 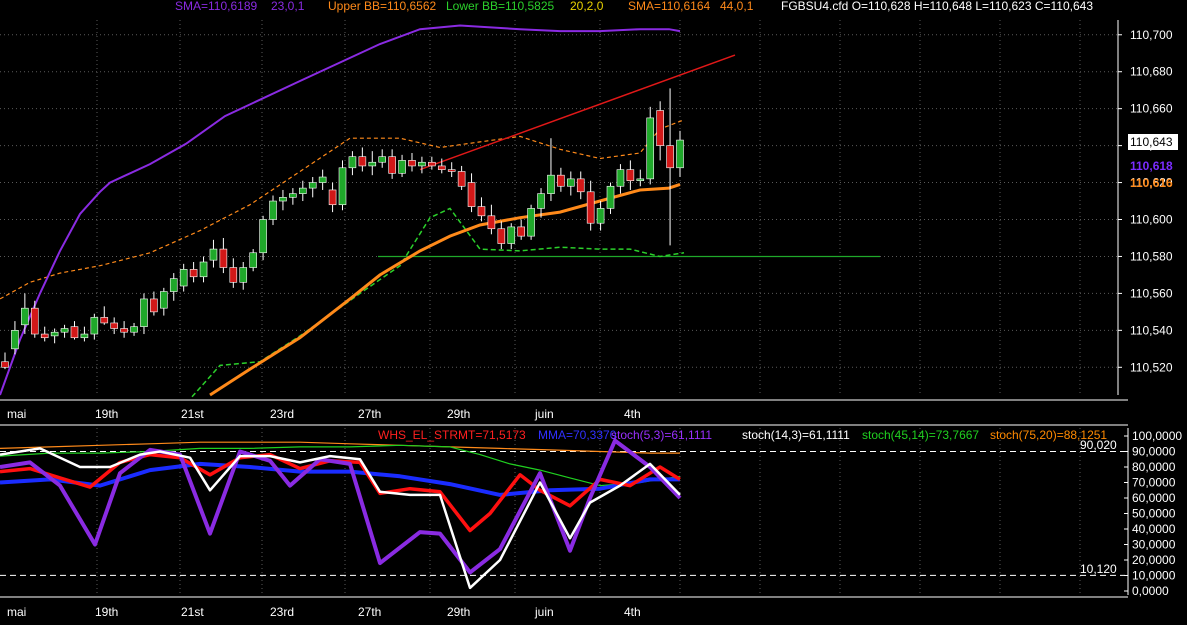 What do you see at coordinates (577, 435) in the screenshot?
I see `osc-legend-item: MMA=70,3370` at bounding box center [577, 435].